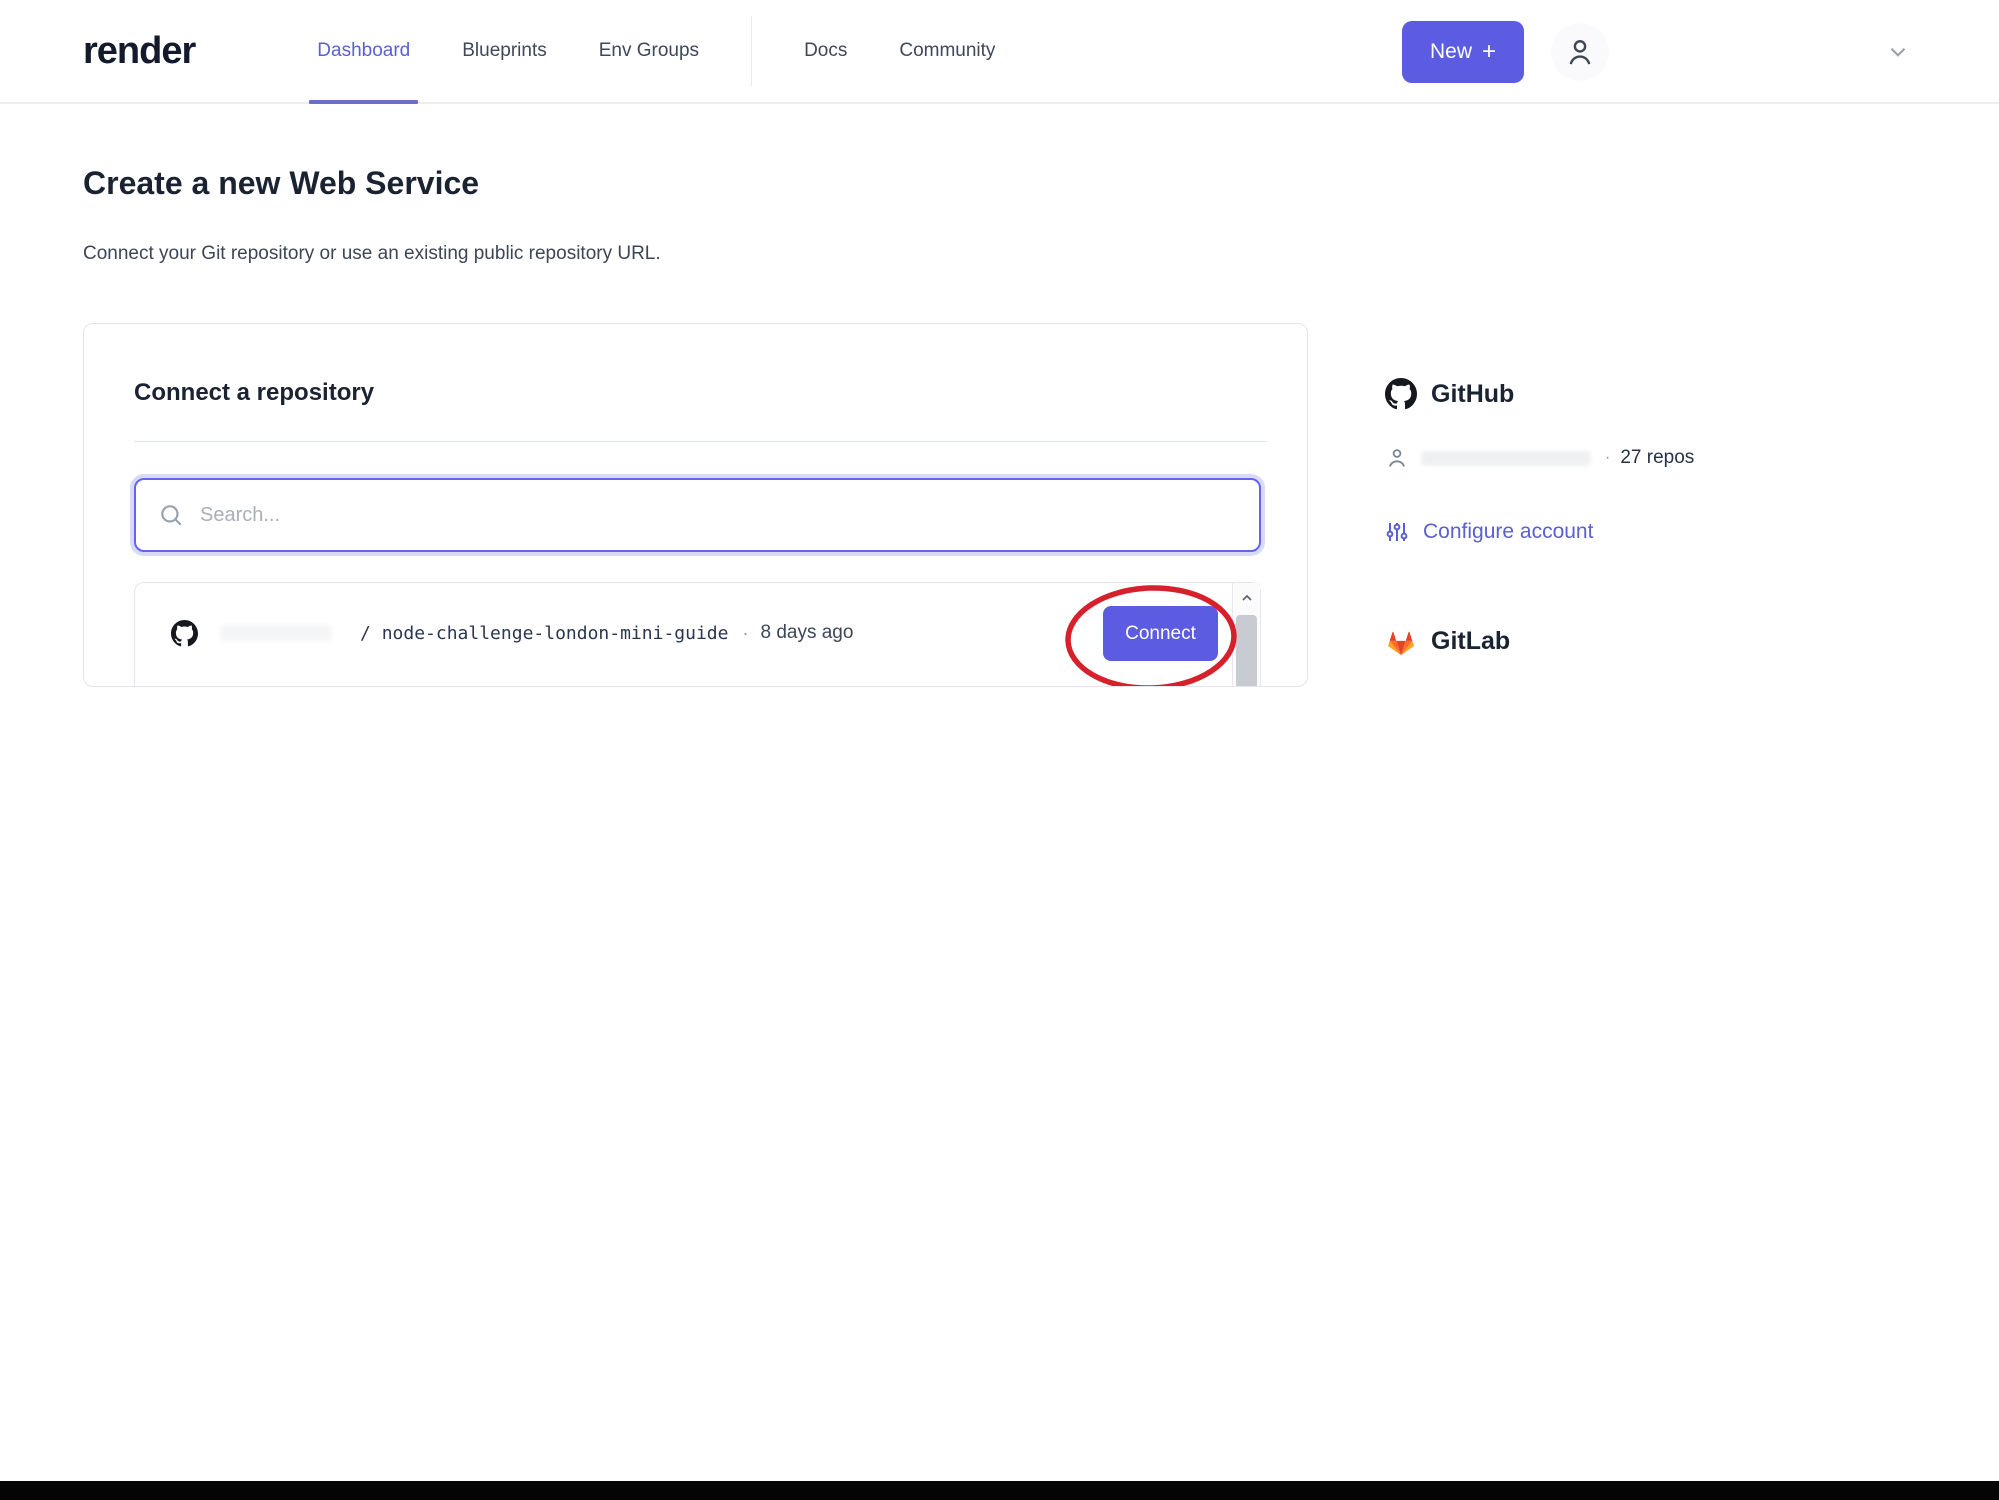 The height and width of the screenshot is (1500, 1999). What do you see at coordinates (1473, 393) in the screenshot?
I see `github-title: GitHub` at bounding box center [1473, 393].